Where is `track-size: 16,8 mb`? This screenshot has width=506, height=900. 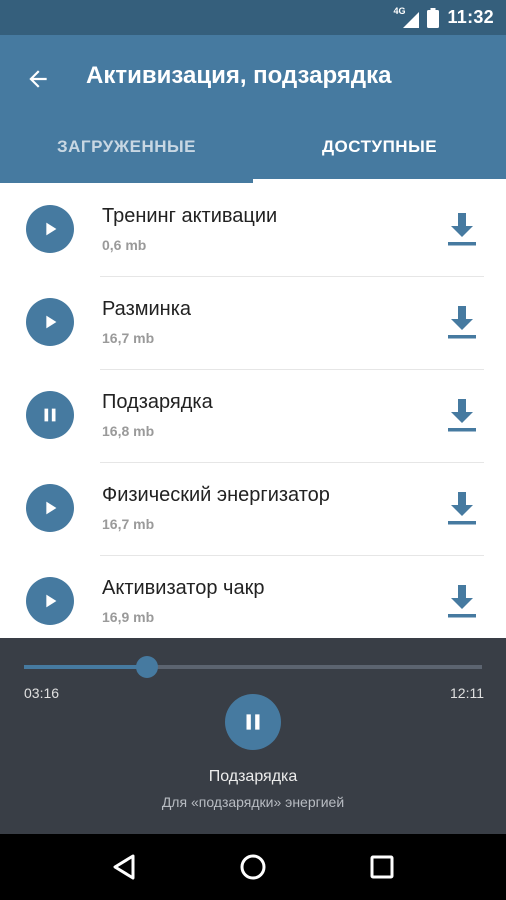
track-size: 16,8 mb is located at coordinates (128, 431).